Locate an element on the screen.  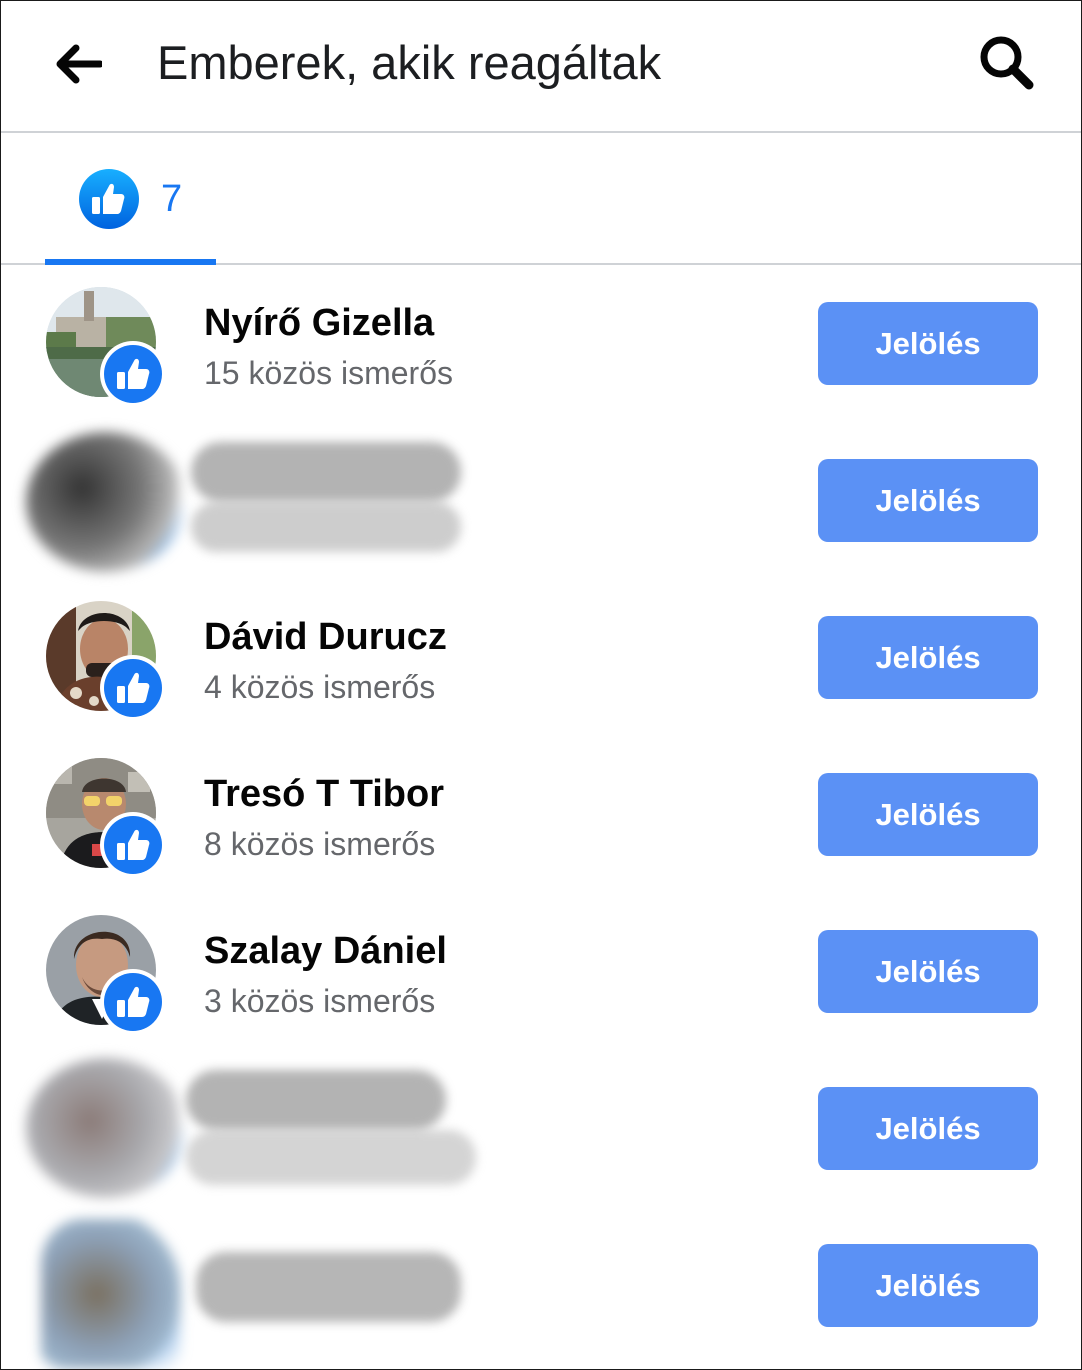
list-item: Tresó T Tibor 8 közös ismerős Jelölés is located at coordinates (541, 814).